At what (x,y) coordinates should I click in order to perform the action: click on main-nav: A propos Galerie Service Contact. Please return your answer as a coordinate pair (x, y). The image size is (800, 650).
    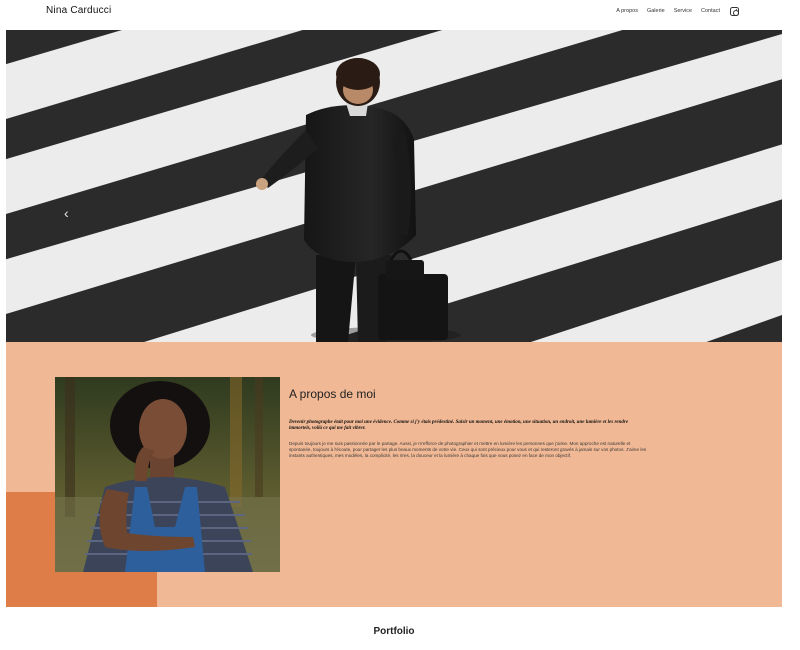
    Looking at the image, I should click on (668, 11).